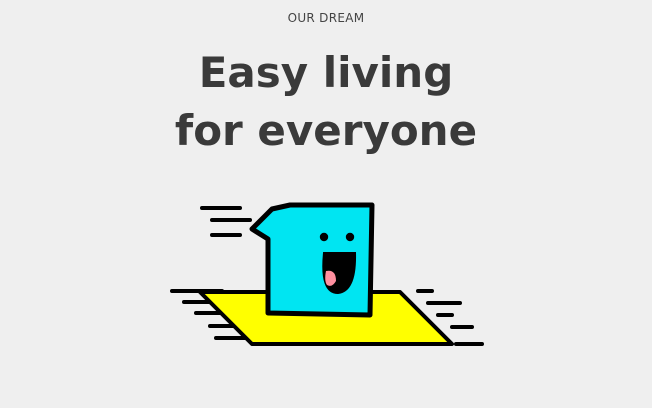  I want to click on section-eyebrow: OUR DREAM, so click(326, 18).